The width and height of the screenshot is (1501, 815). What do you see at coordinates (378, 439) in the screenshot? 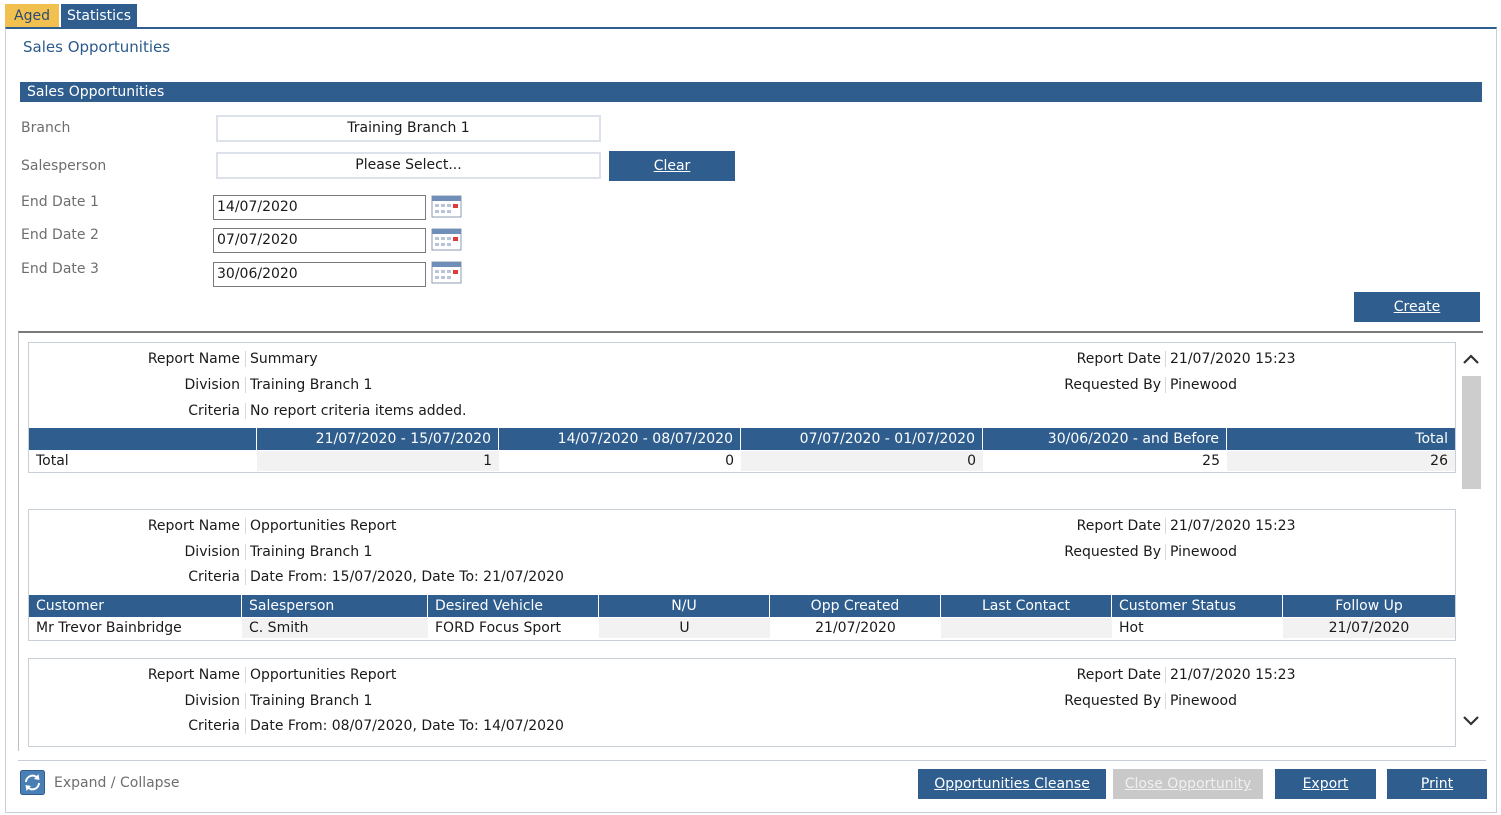
I see `column-header: 21/07/2020 - 15/07/2020` at bounding box center [378, 439].